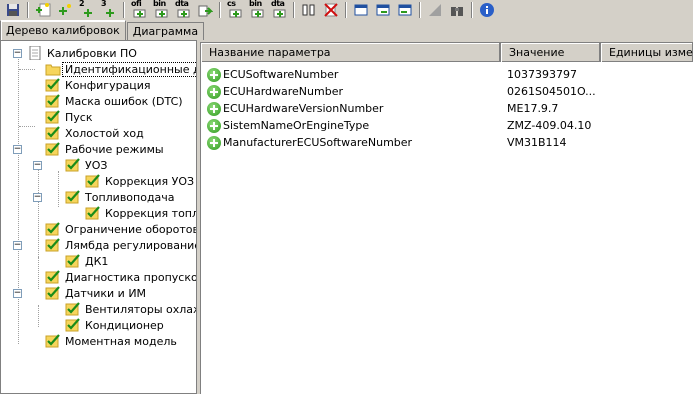 The image size is (693, 394). Describe the element at coordinates (270, 52) in the screenshot. I see `column-header-name-label: Название параметра` at that location.